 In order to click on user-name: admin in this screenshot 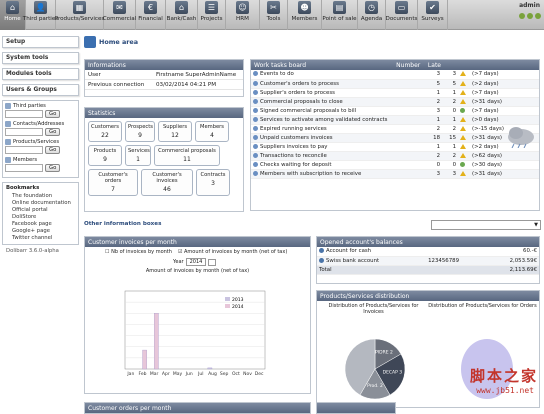, I will do `click(529, 5)`.